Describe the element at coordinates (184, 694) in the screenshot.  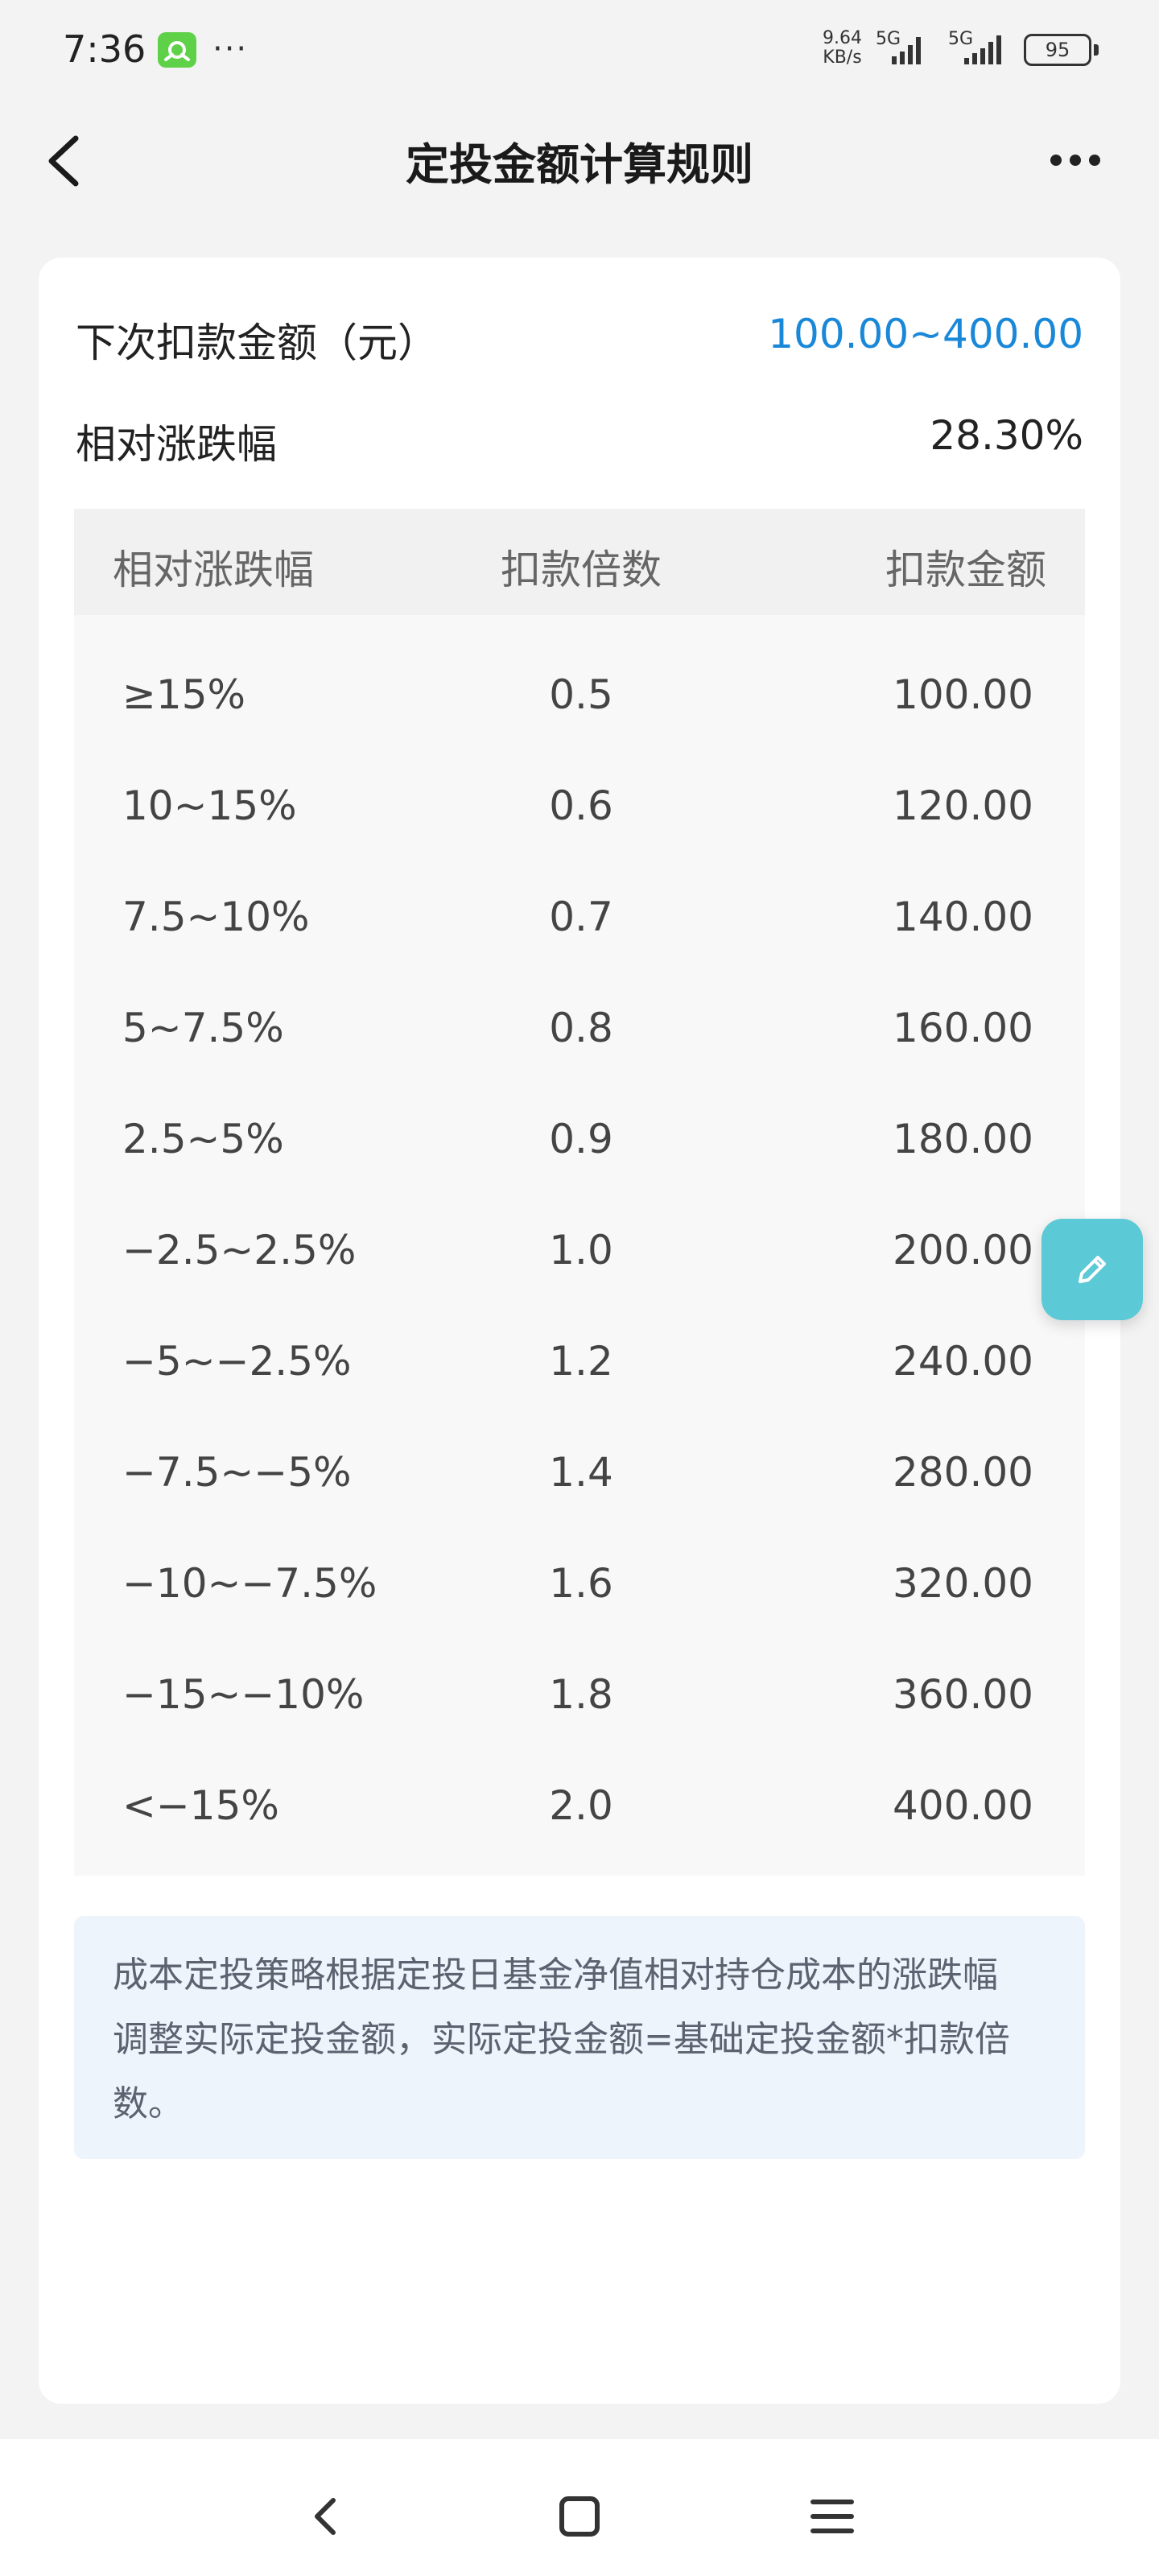
I see `cell-change: ≥15%` at that location.